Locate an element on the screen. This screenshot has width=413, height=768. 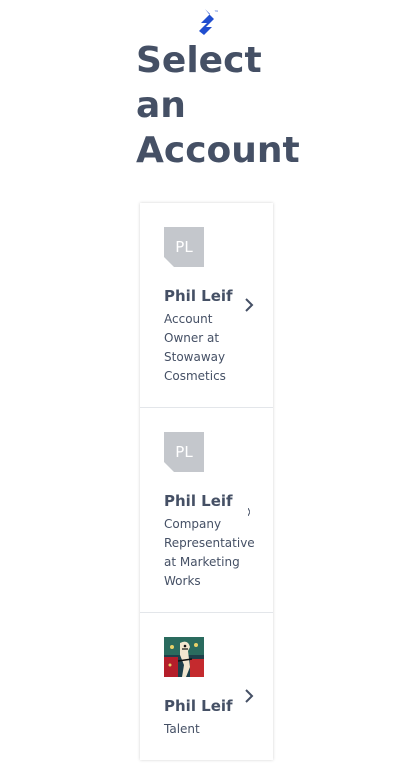
account-role: Talent is located at coordinates (182, 729).